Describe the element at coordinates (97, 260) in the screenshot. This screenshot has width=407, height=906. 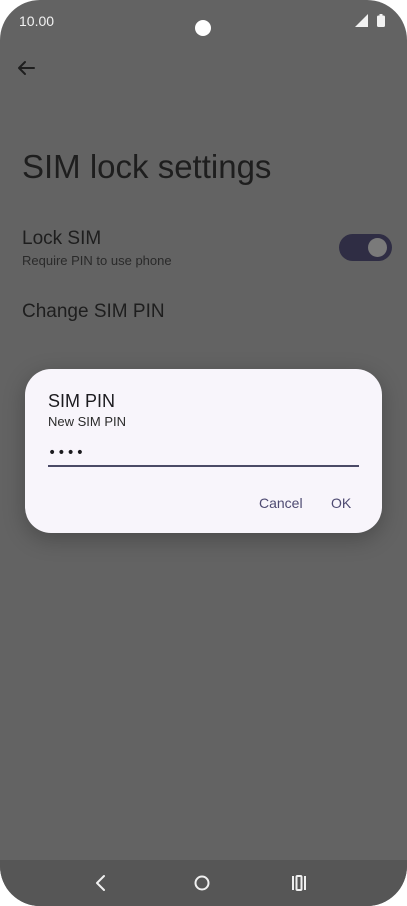
I see `lock-sim-summary: Require PIN to use phone` at that location.